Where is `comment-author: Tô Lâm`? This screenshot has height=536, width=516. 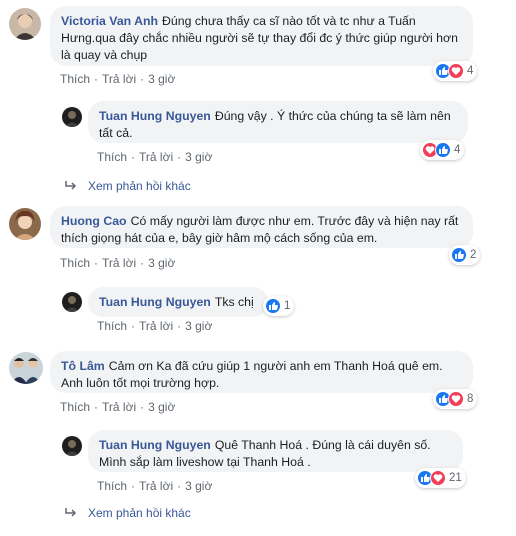 comment-author: Tô Lâm is located at coordinates (83, 366).